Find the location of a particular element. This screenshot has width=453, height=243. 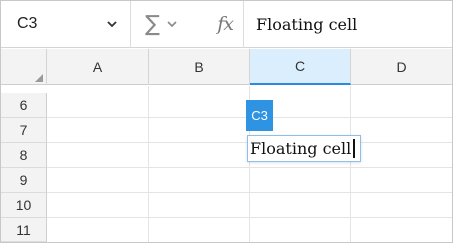

text-caret is located at coordinates (354, 148).